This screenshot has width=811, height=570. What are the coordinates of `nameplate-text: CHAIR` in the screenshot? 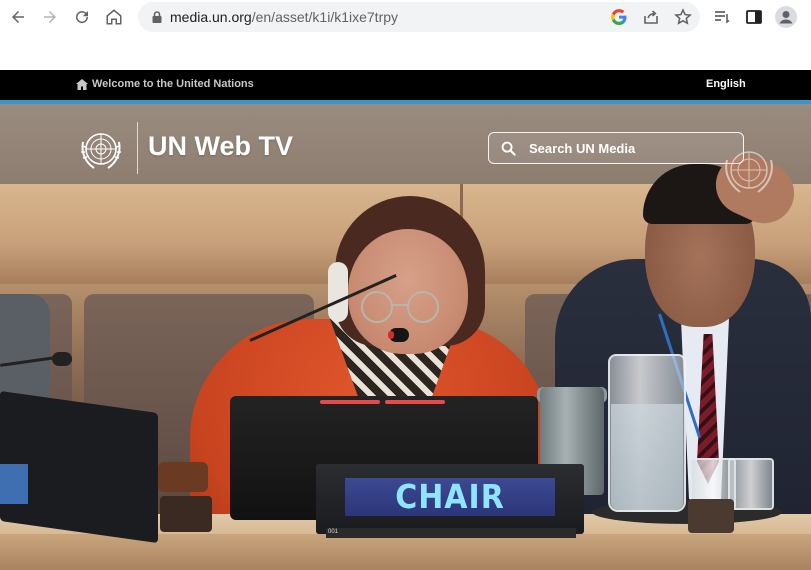 It's located at (450, 497).